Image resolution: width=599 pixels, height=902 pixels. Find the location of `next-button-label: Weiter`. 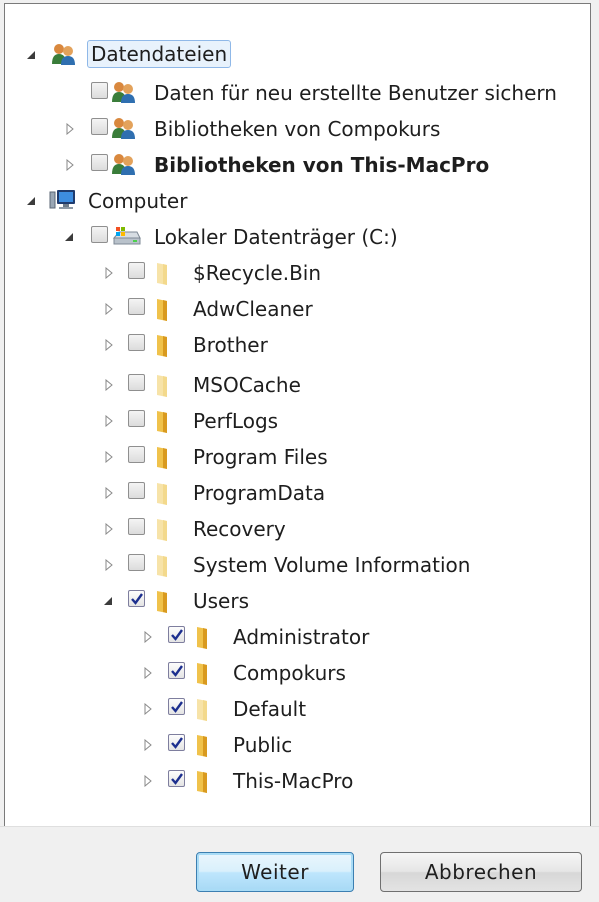

next-button-label: Weiter is located at coordinates (275, 872).